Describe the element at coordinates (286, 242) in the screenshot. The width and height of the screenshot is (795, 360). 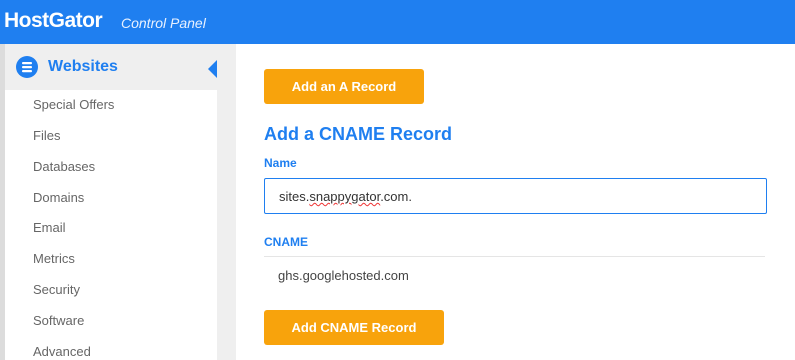
I see `cname-label: CNAME` at that location.